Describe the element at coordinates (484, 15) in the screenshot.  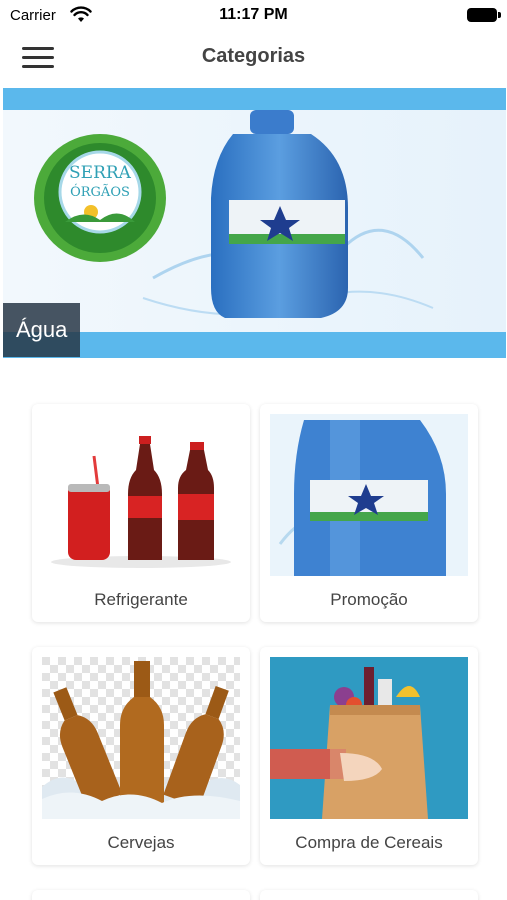
I see `battery-icon` at that location.